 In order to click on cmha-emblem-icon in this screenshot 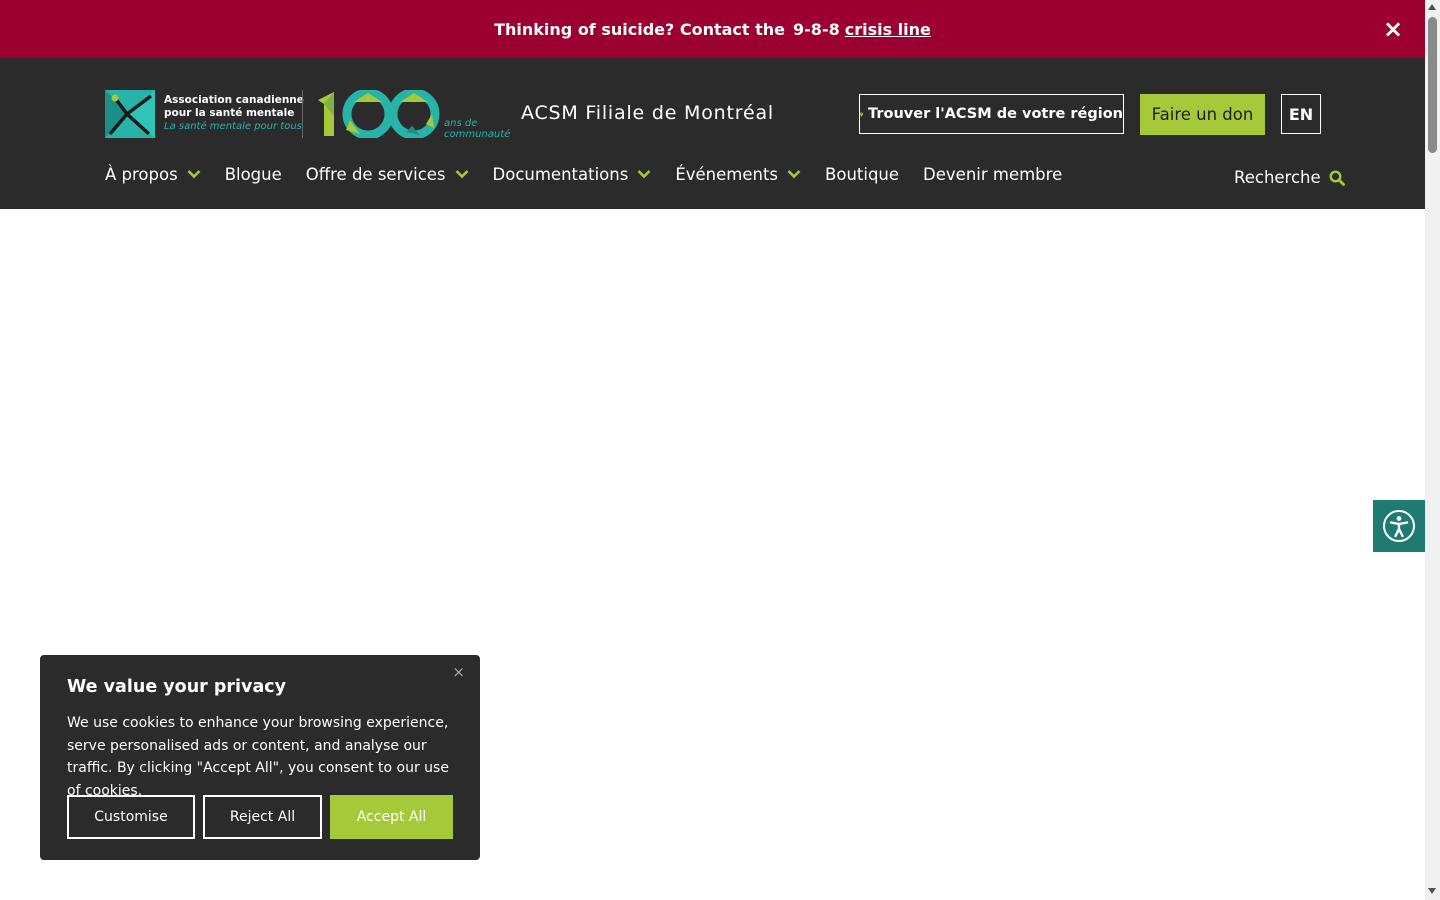, I will do `click(130, 114)`.